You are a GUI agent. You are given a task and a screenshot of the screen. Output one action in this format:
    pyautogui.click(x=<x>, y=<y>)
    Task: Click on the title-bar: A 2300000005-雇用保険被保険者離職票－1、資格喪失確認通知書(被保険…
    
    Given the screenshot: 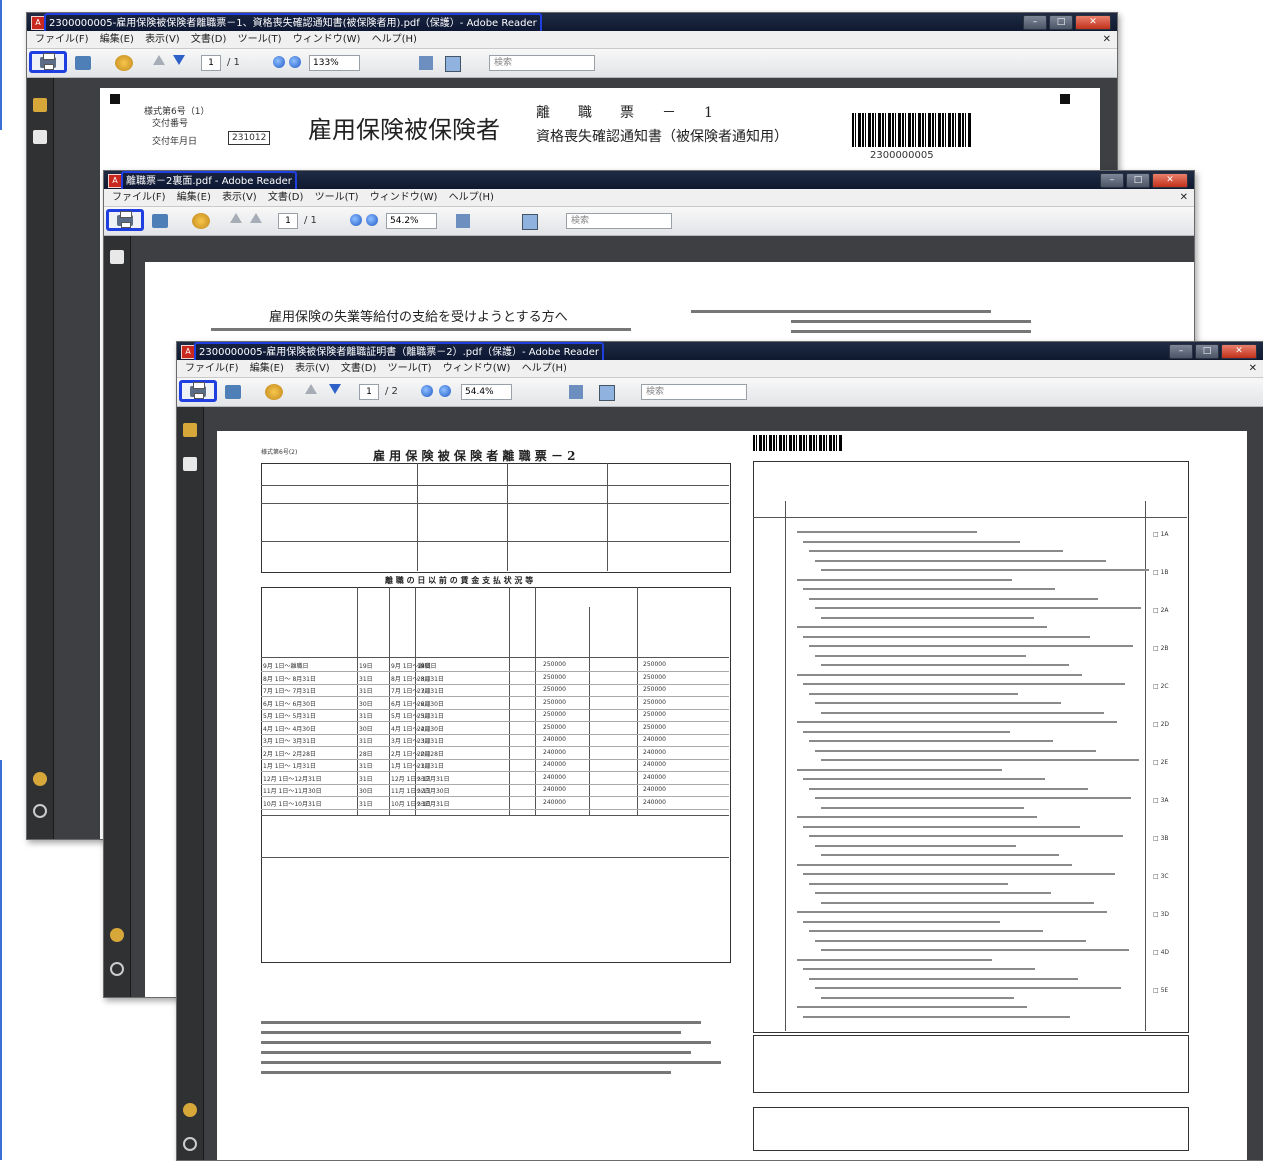 What is the action you would take?
    pyautogui.click(x=572, y=22)
    